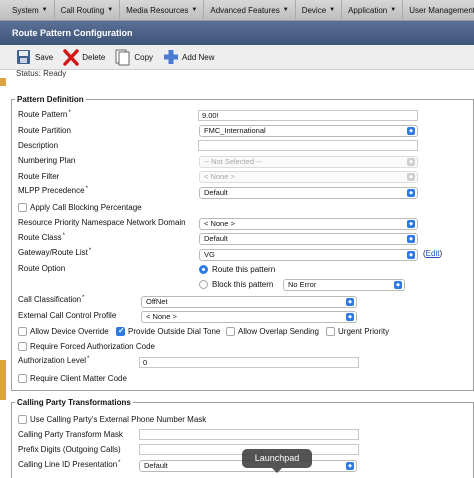 The height and width of the screenshot is (478, 474). What do you see at coordinates (308, 193) in the screenshot?
I see `mlpp-precedence-select: Default ◆` at bounding box center [308, 193].